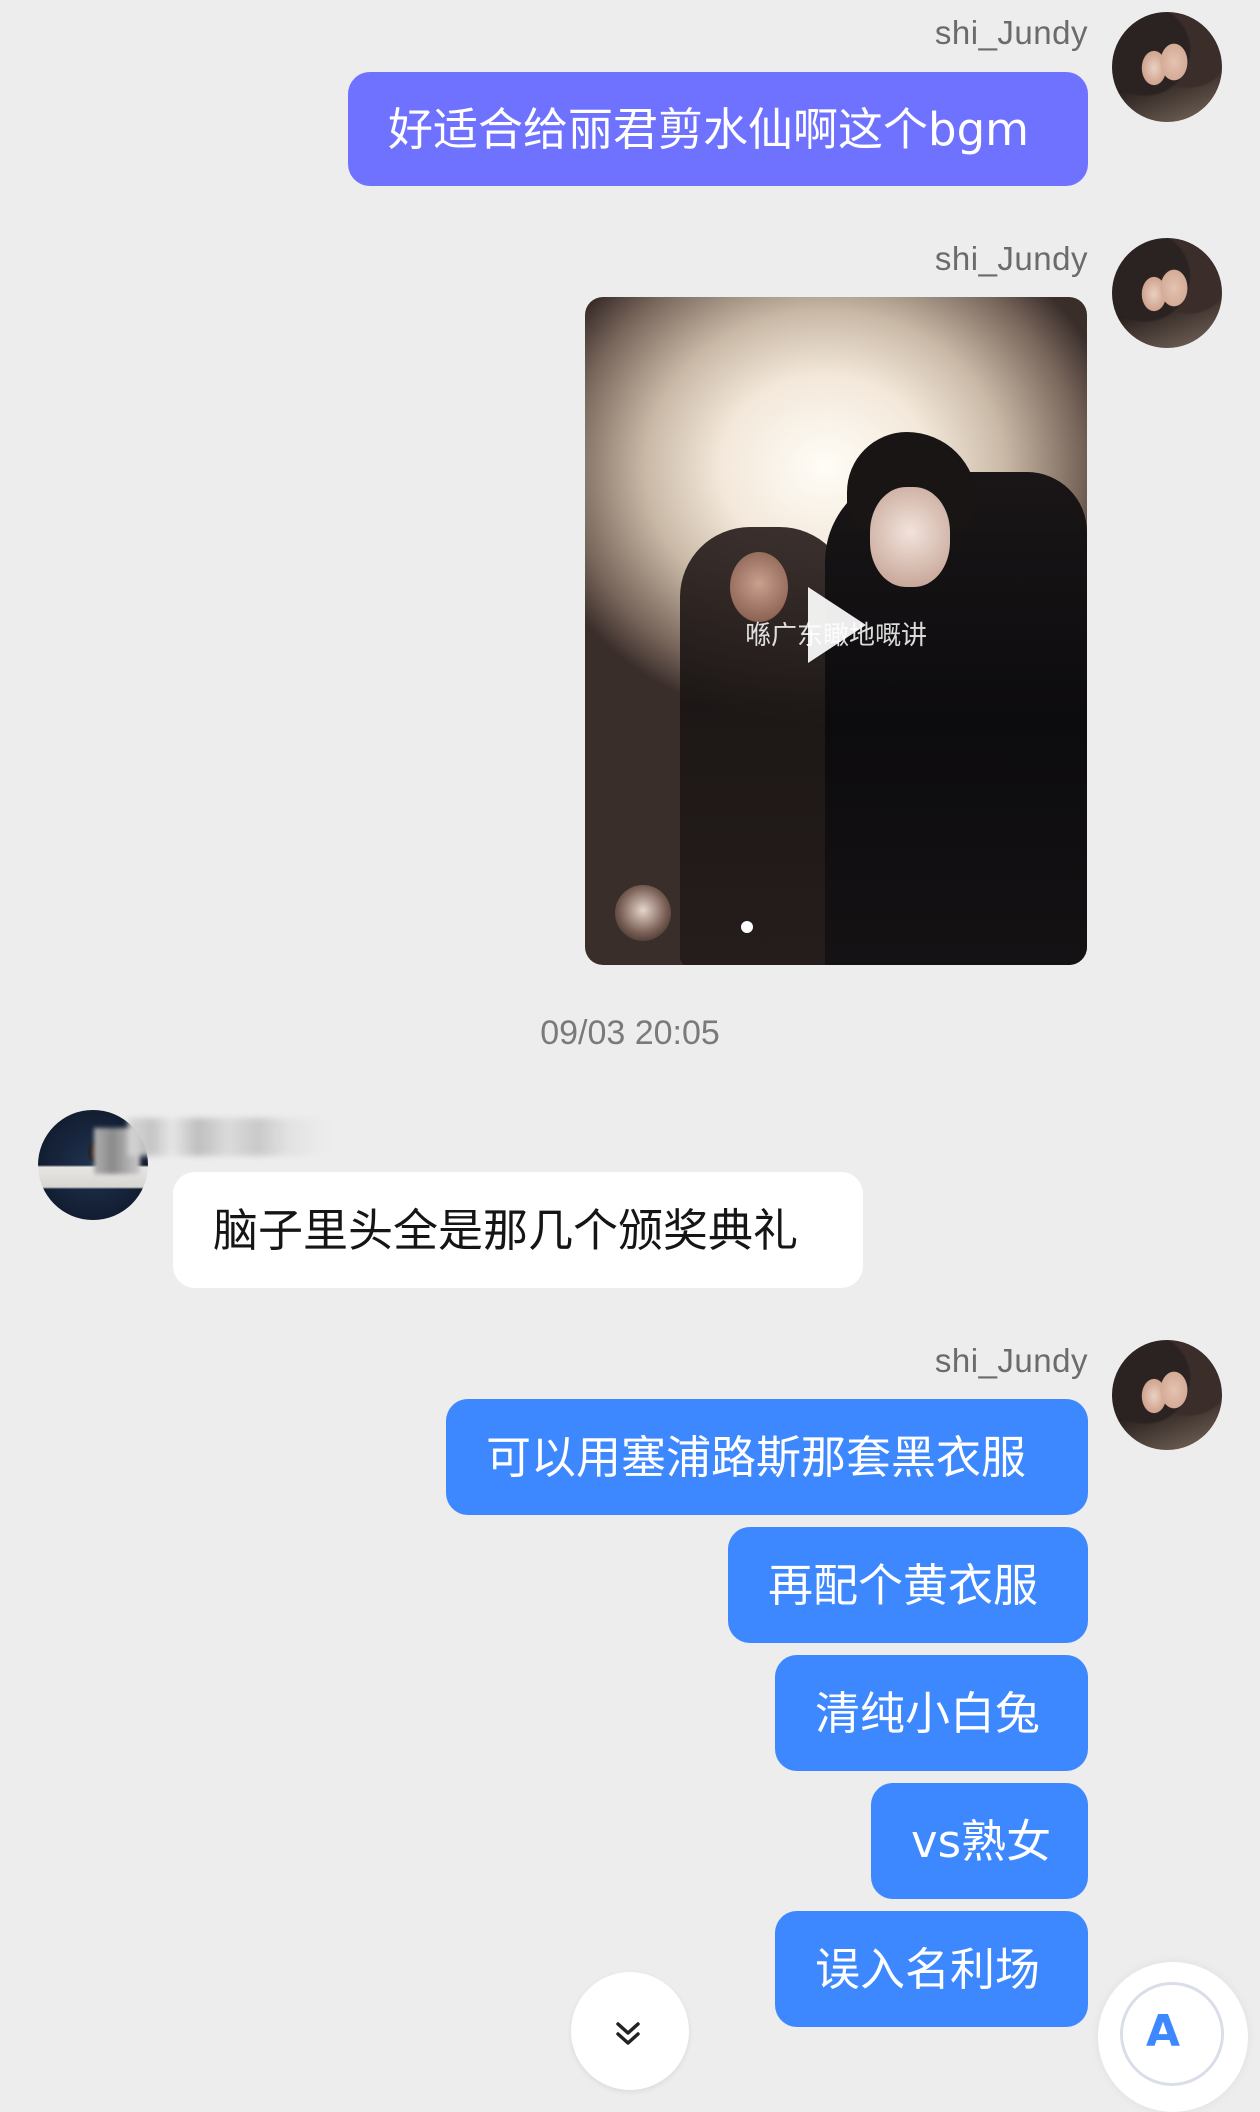 This screenshot has width=1260, height=2112. I want to click on message-text: 清纯小白兔, so click(928, 1713).